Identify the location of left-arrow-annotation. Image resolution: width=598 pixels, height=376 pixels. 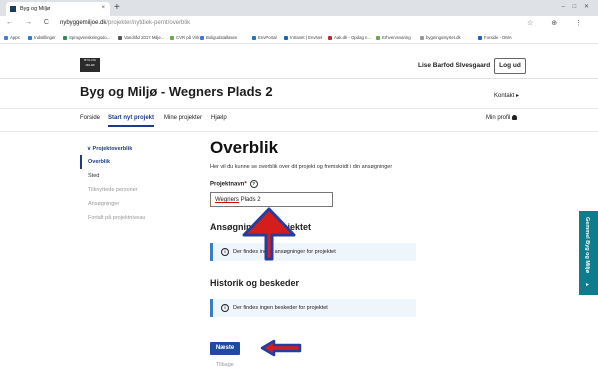
(281, 348).